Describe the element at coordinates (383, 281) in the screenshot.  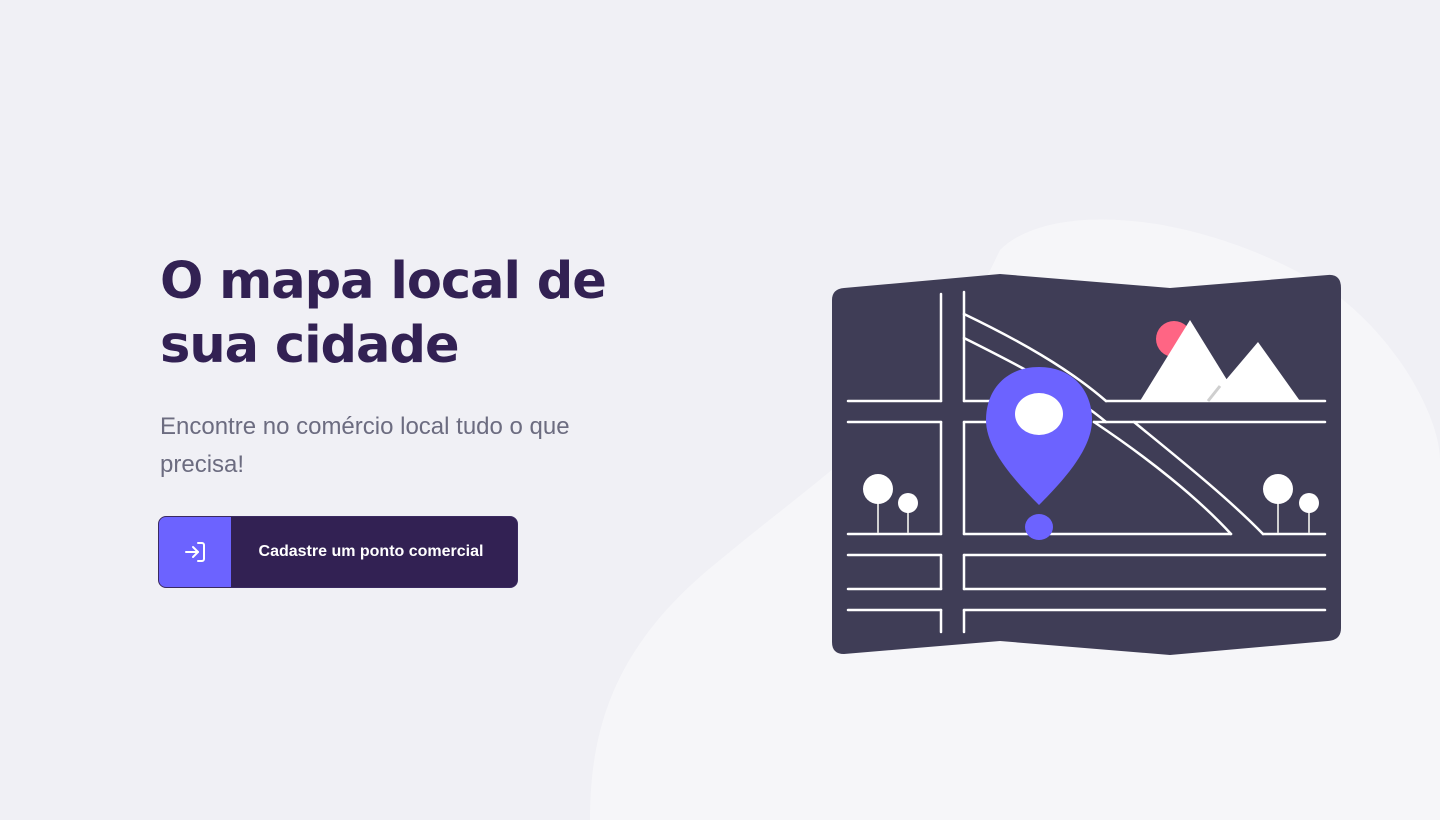
I see `hero-title-line1: O mapa local de` at that location.